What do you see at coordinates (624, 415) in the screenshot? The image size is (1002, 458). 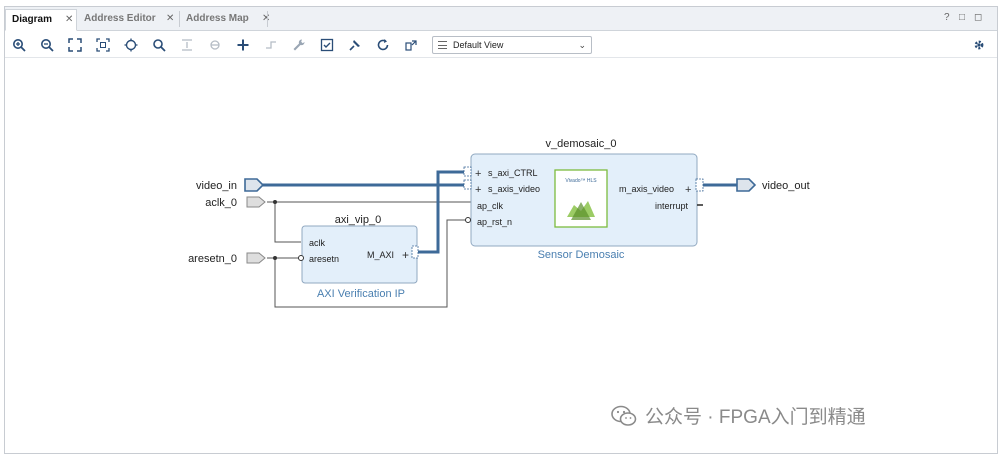 I see `wechat-icon` at bounding box center [624, 415].